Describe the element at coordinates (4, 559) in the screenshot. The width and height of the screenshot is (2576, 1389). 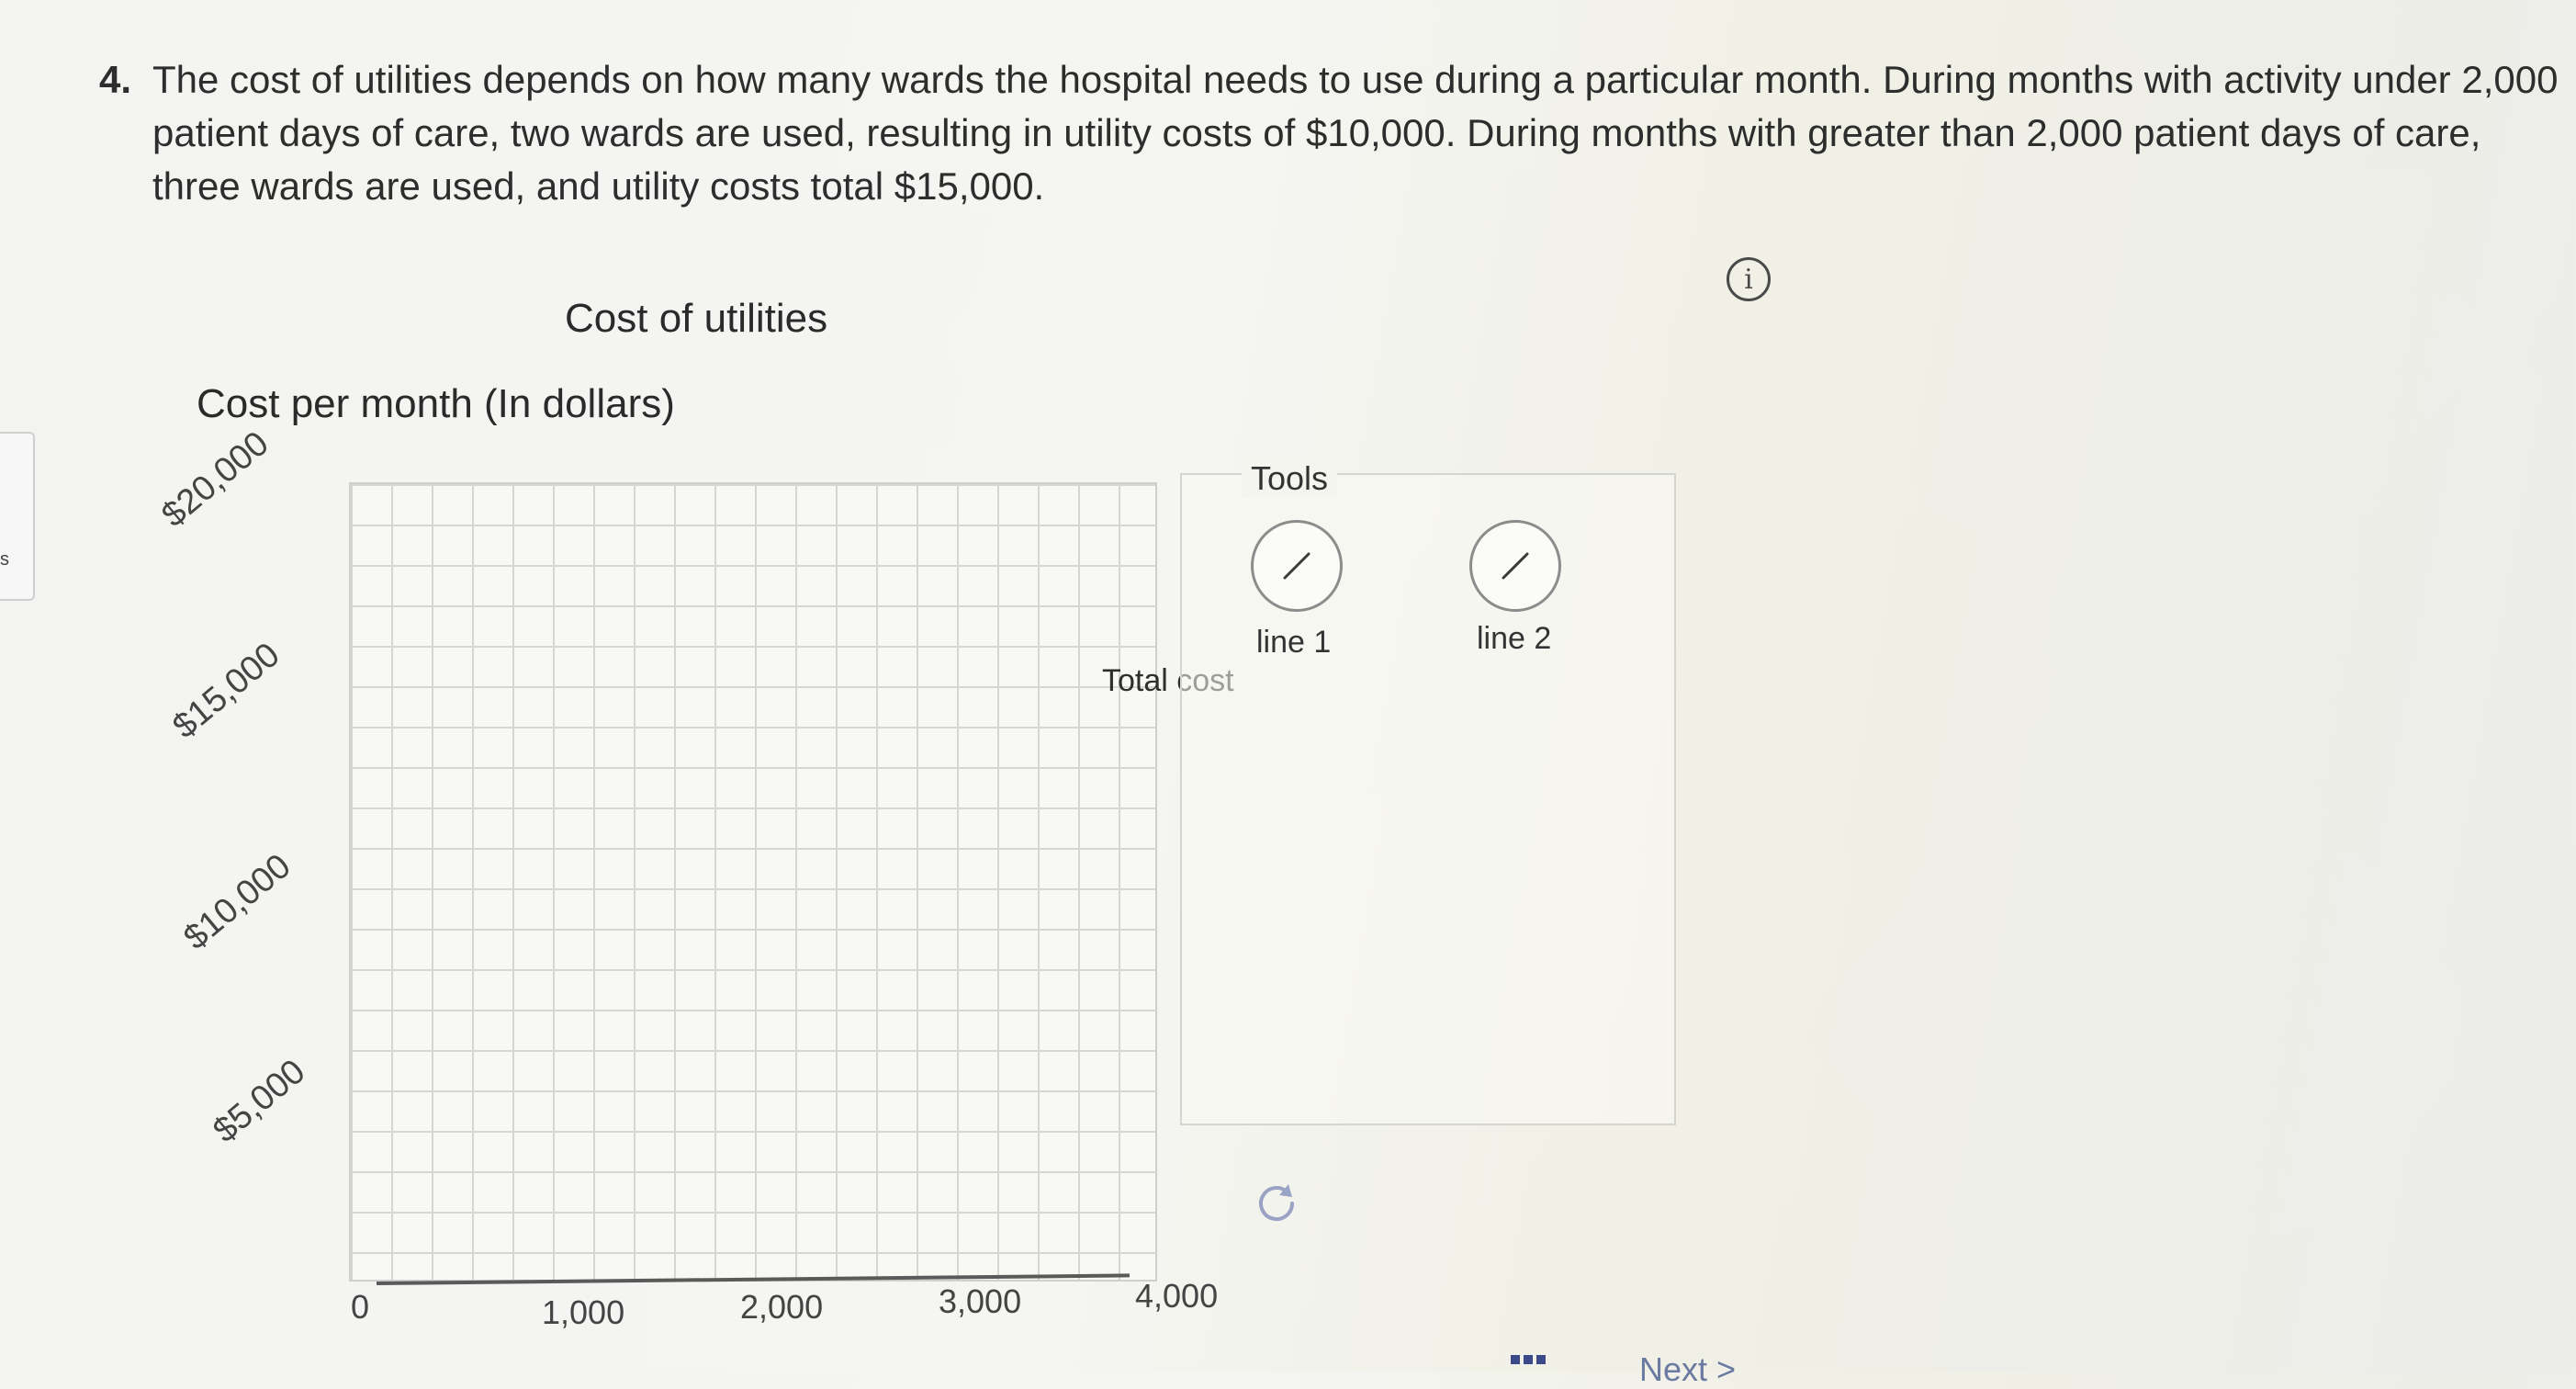
I see `side-panel-tab-label: s` at that location.